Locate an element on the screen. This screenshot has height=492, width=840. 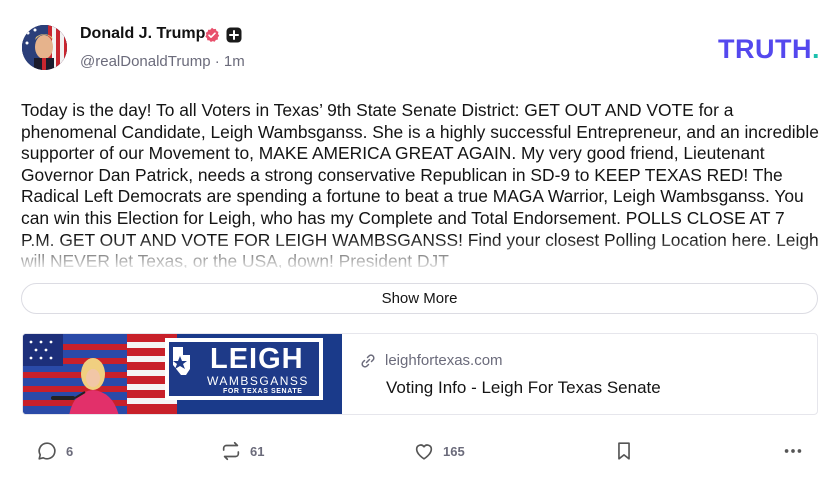
plus-badge-icon is located at coordinates (234, 35).